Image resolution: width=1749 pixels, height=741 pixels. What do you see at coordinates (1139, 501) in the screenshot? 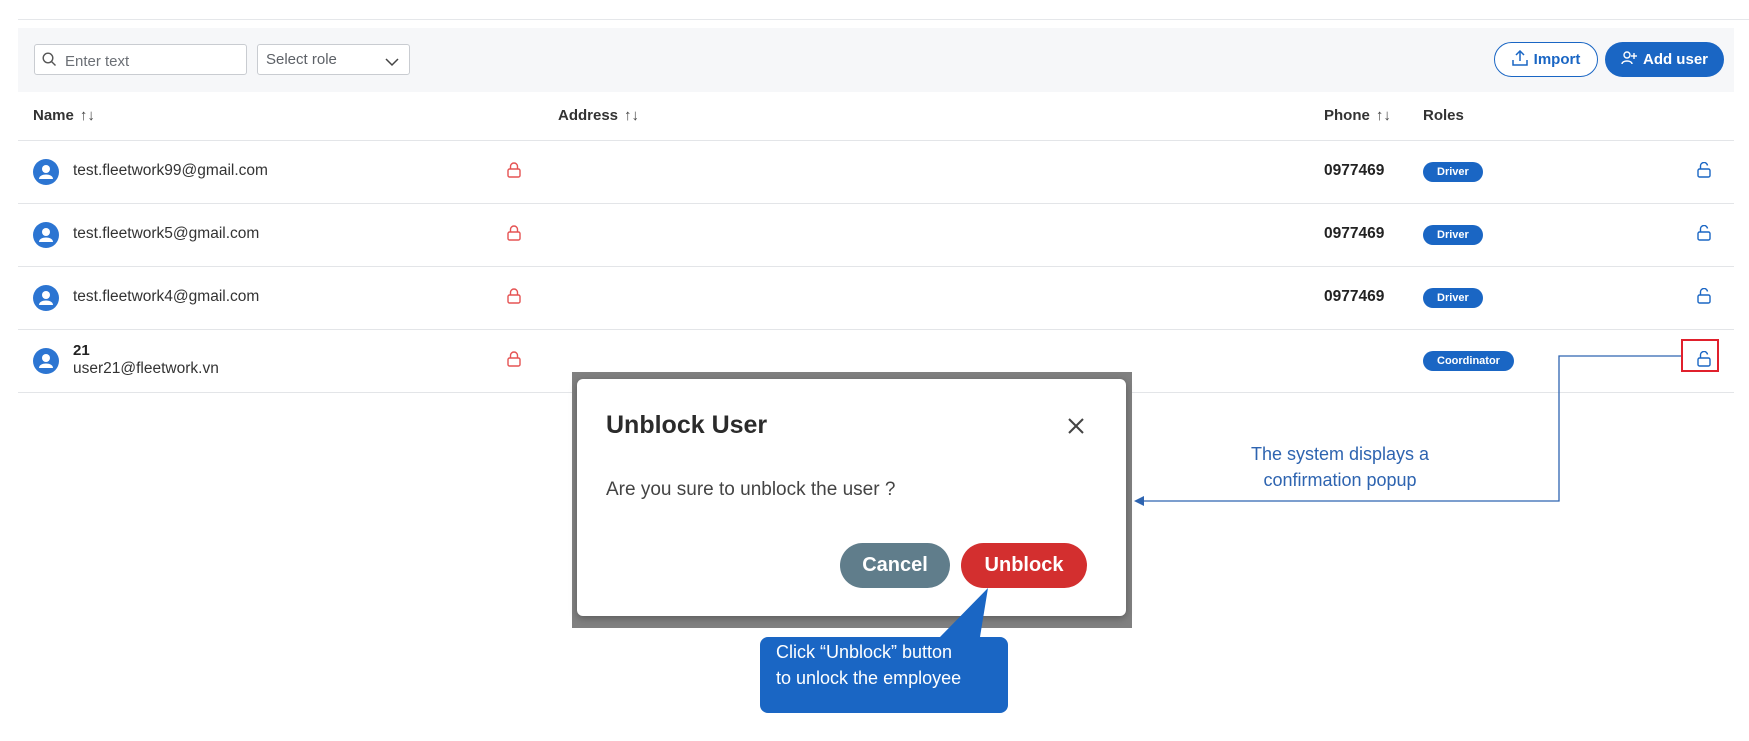
I see `arrow-head-icon` at bounding box center [1139, 501].